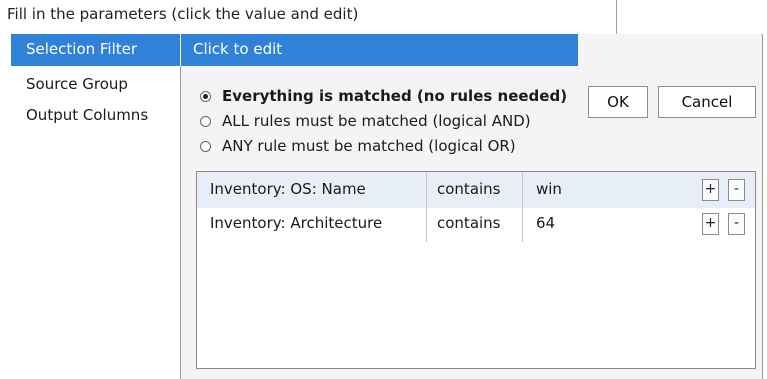 This screenshot has width=767, height=379. I want to click on radio-any-rule: ANY rule must be matched (logical OR), so click(358, 146).